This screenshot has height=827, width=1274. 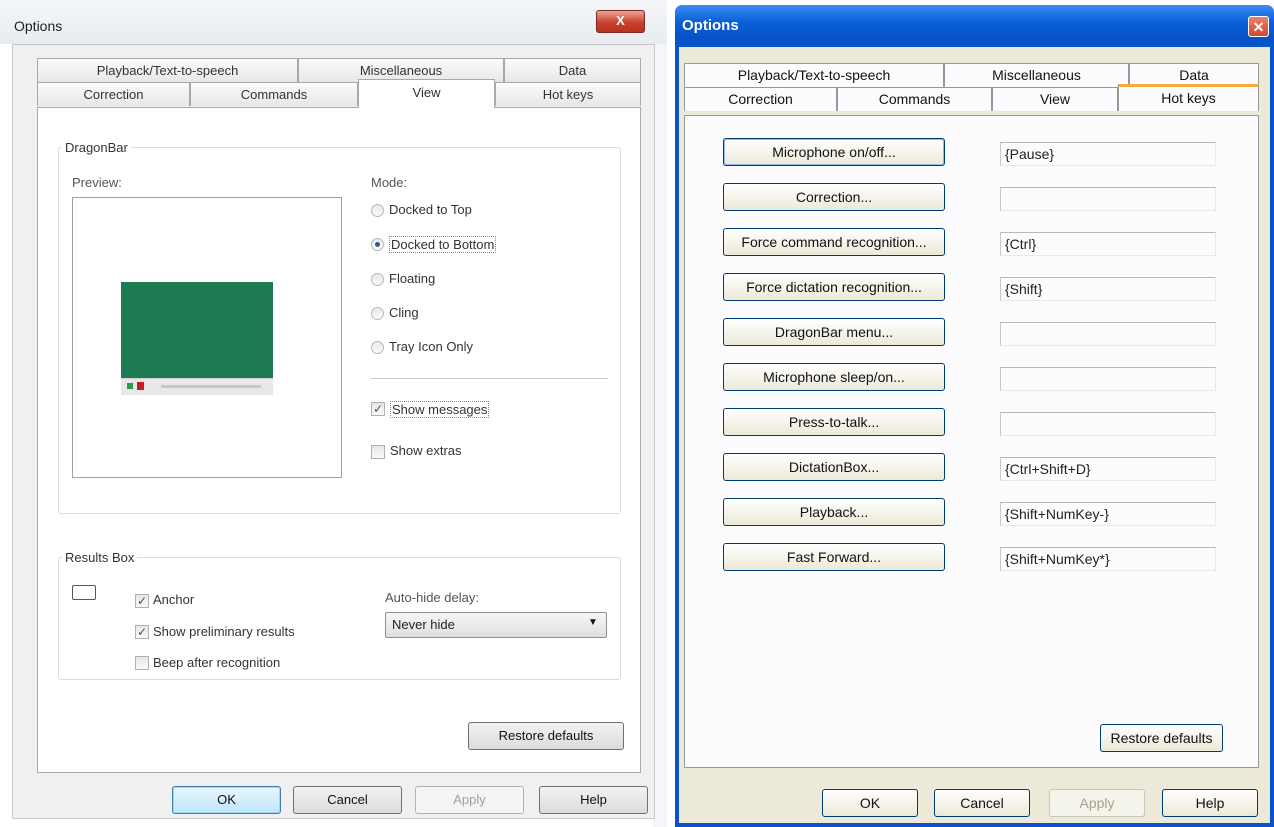 I want to click on hotkey-field-8: {Shift+NumKey-}, so click(x=1108, y=514).